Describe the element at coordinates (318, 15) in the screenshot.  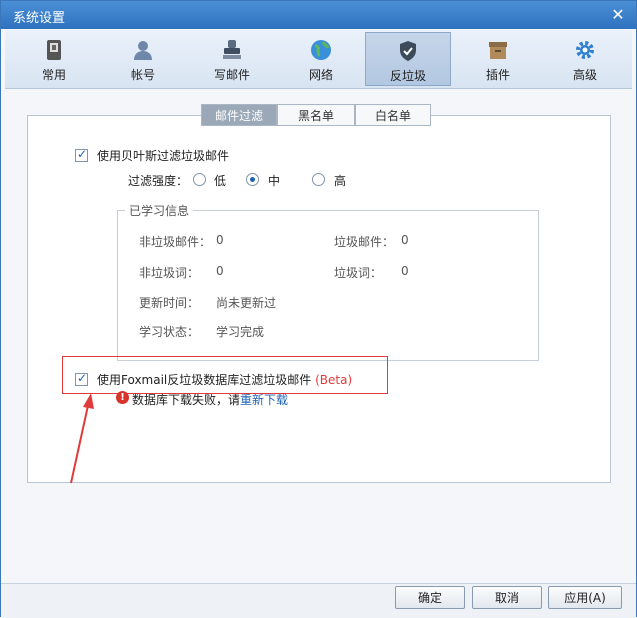
I see `title-bar: 系统设置 ✕` at that location.